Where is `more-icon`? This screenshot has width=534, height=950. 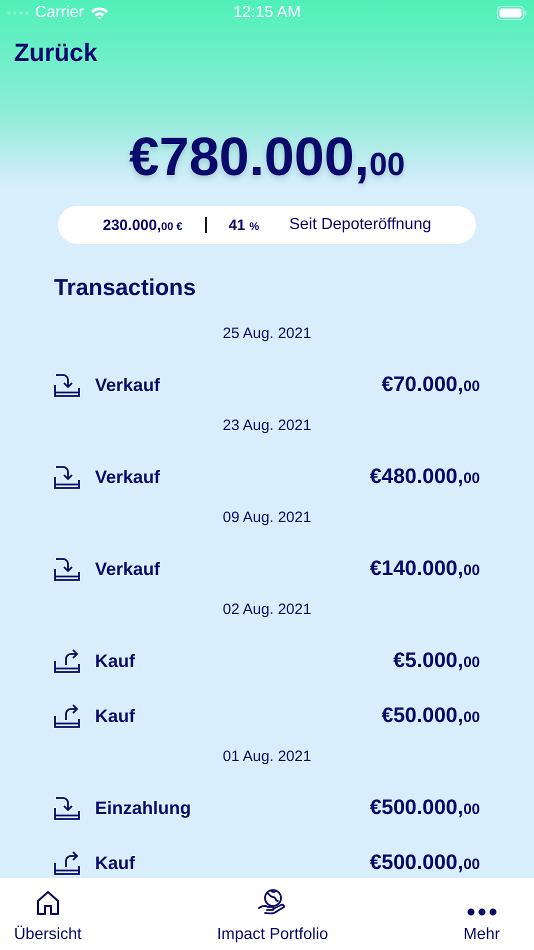 more-icon is located at coordinates (481, 912).